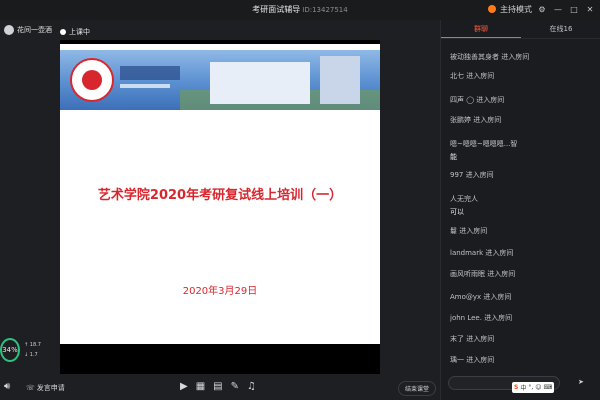 The image size is (600, 400). What do you see at coordinates (63, 32) in the screenshot?
I see `live-dot-icon` at bounding box center [63, 32].